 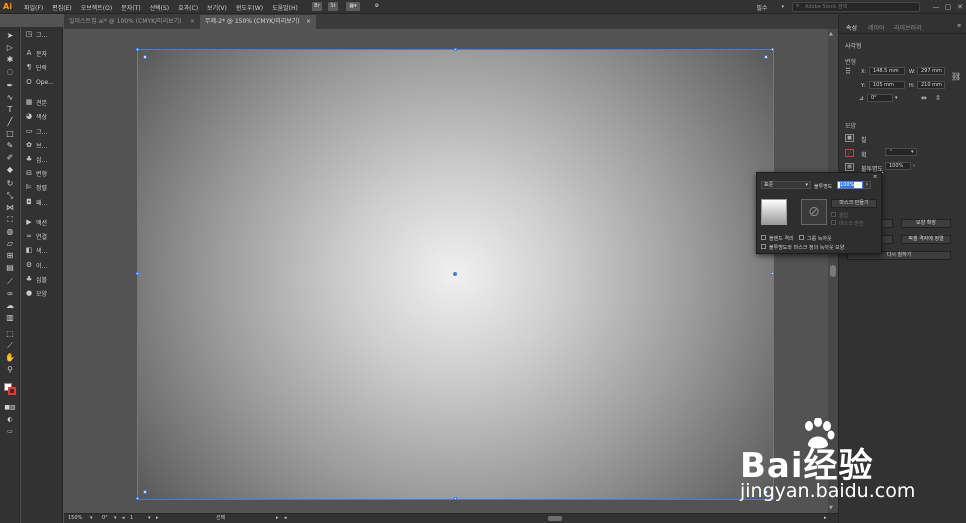 I want to click on blend-mode-select: 표준 ▾, so click(x=786, y=185).